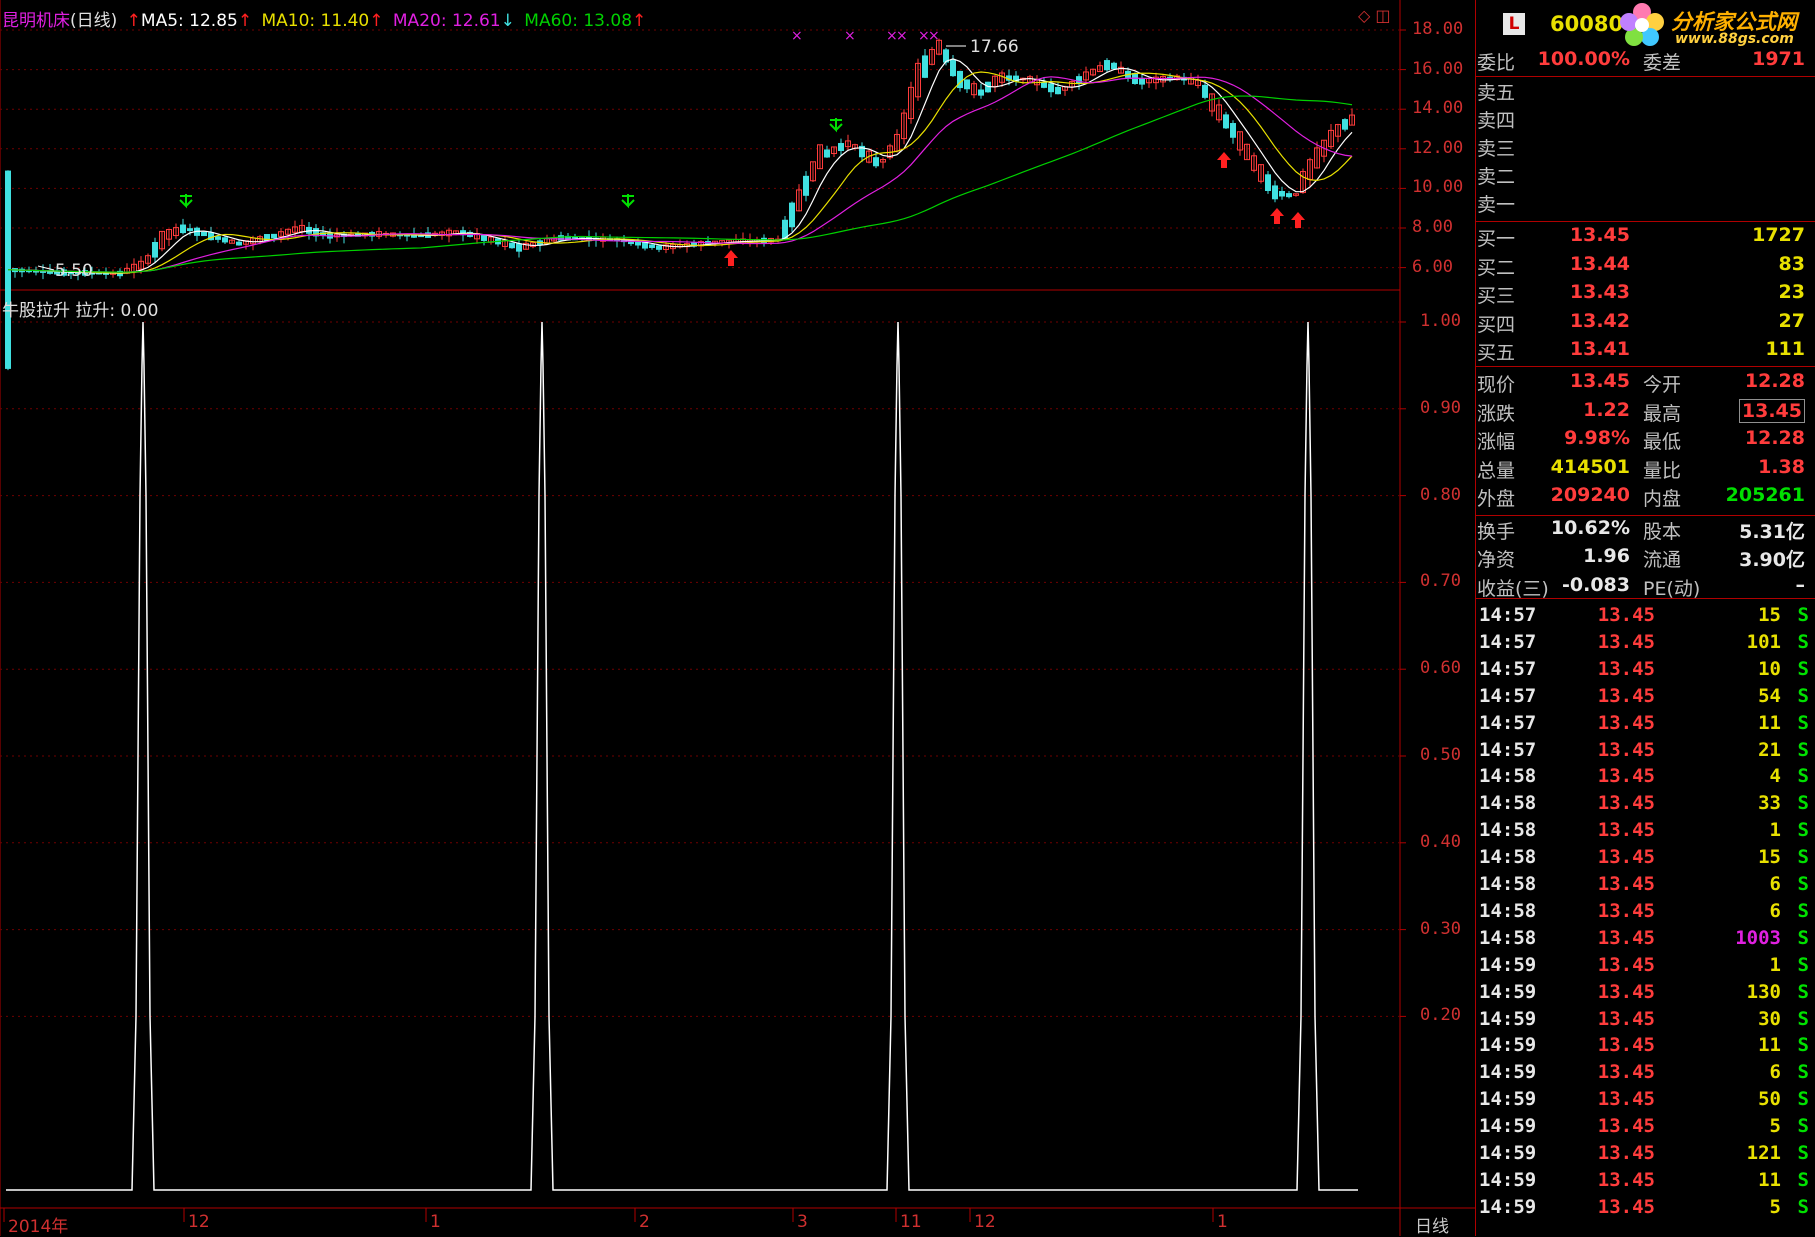  What do you see at coordinates (1645, 352) in the screenshot?
I see `buy-row-5: 买五 13.41 111` at bounding box center [1645, 352].